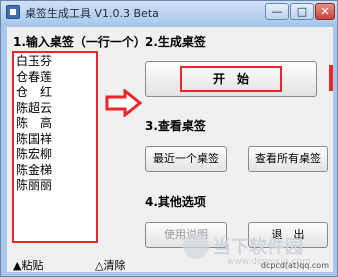  Describe the element at coordinates (169, 12) in the screenshot. I see `title-bar: 桌签生成工具 V1.0.3 Beta — □ ✕` at that location.